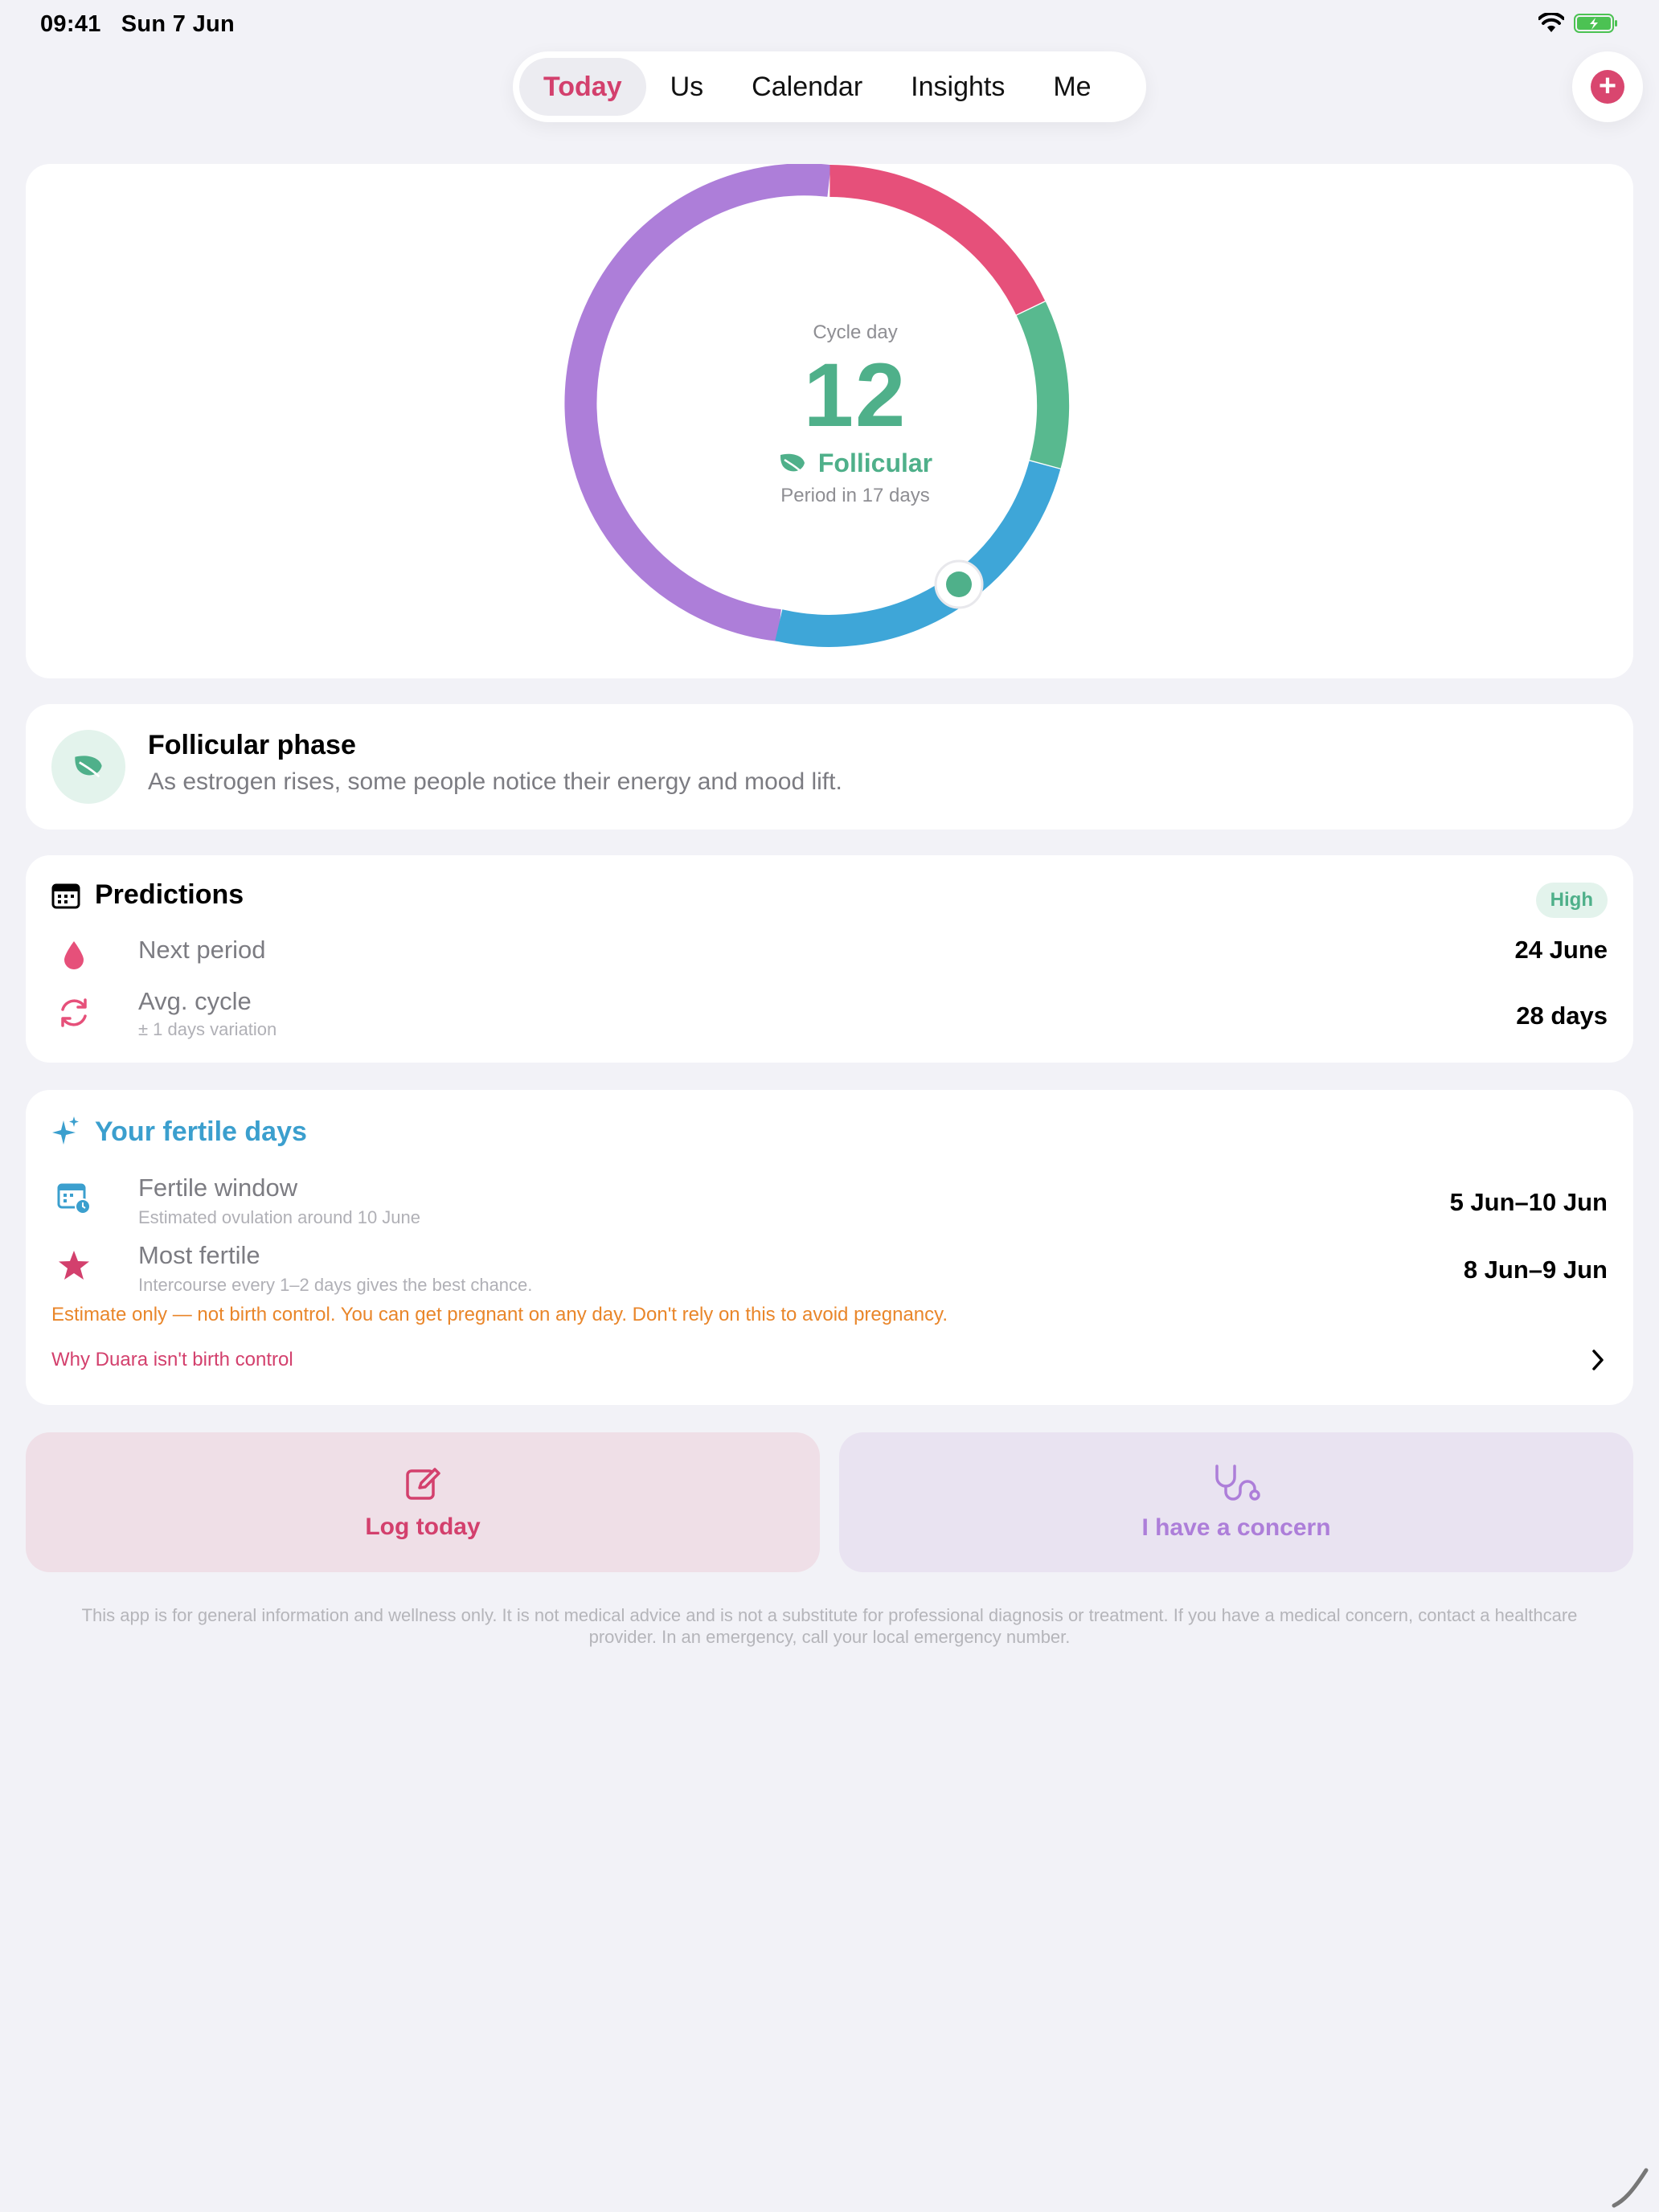 Image resolution: width=1659 pixels, height=2212 pixels. Describe the element at coordinates (218, 1188) in the screenshot. I see `fertile-window-label: Fertile window` at that location.